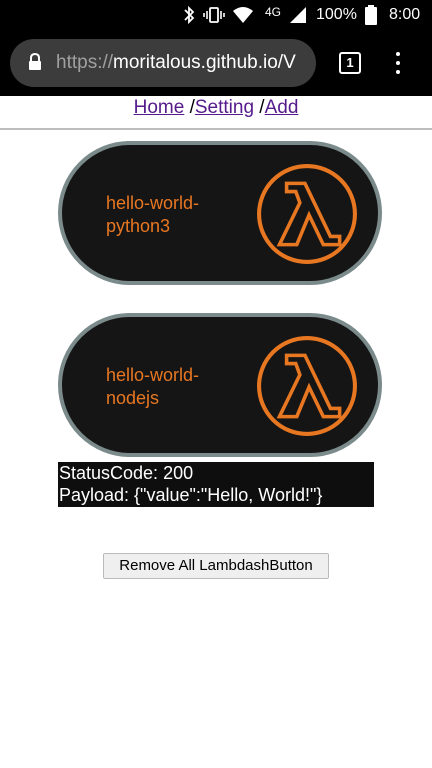 Image resolution: width=432 pixels, height=768 pixels. I want to click on battery-icon, so click(371, 15).